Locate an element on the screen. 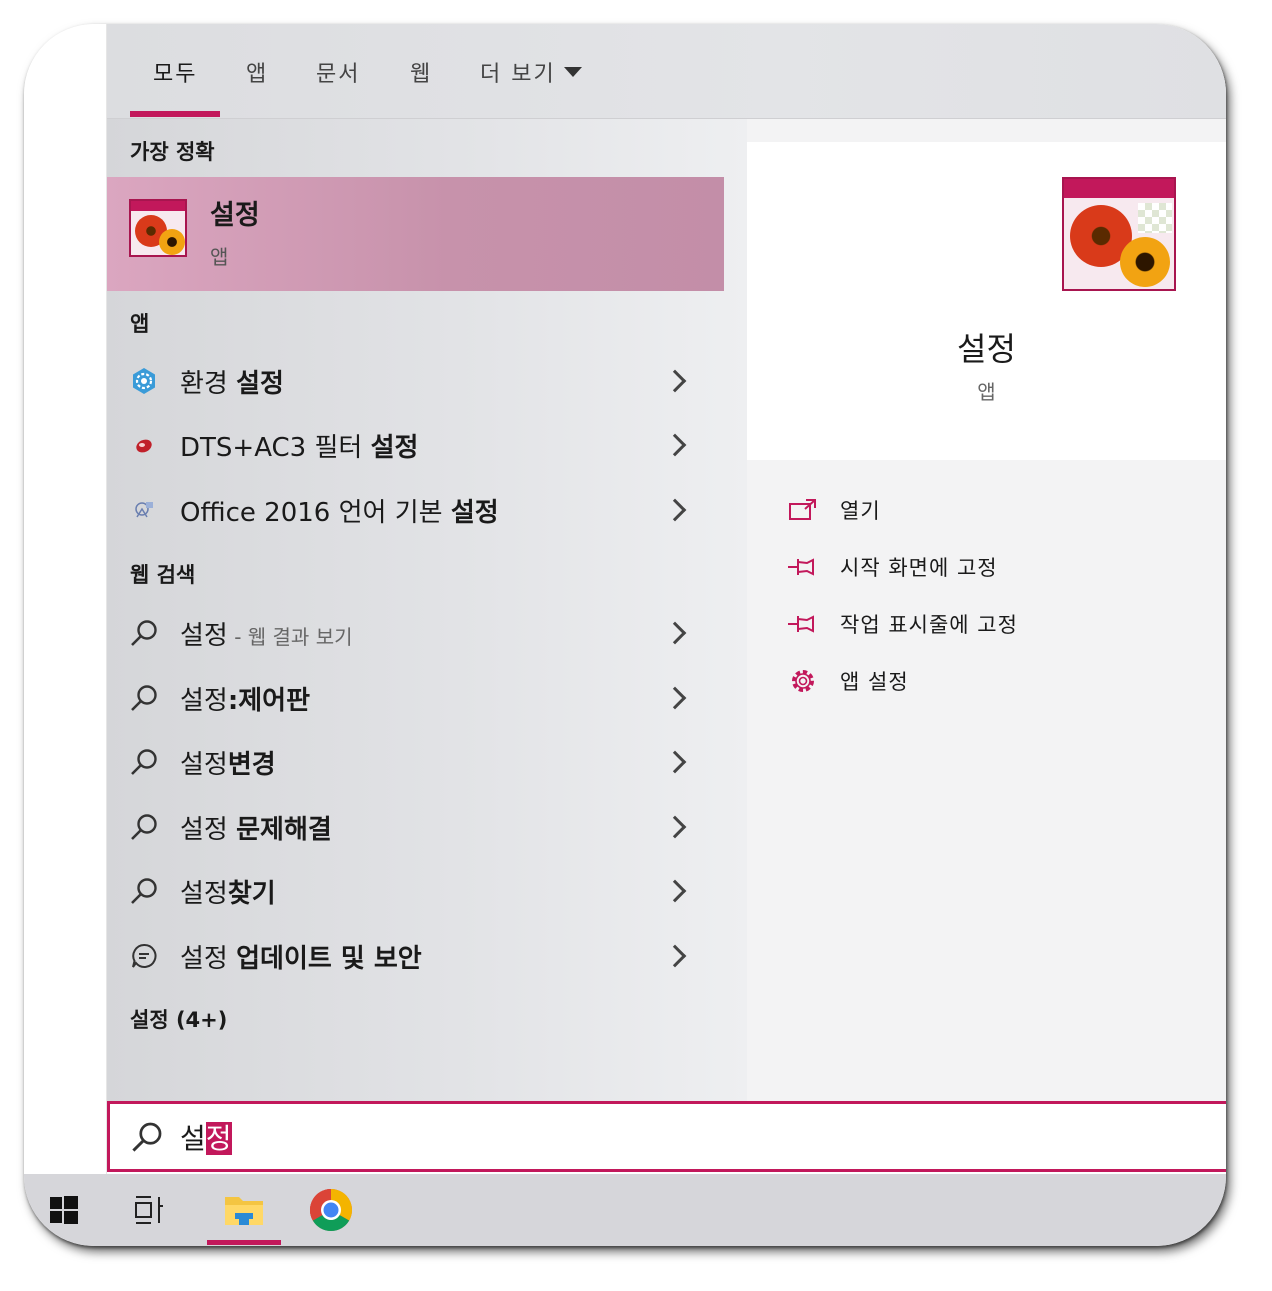  web-result-match: 문제해결 is located at coordinates (284, 829).